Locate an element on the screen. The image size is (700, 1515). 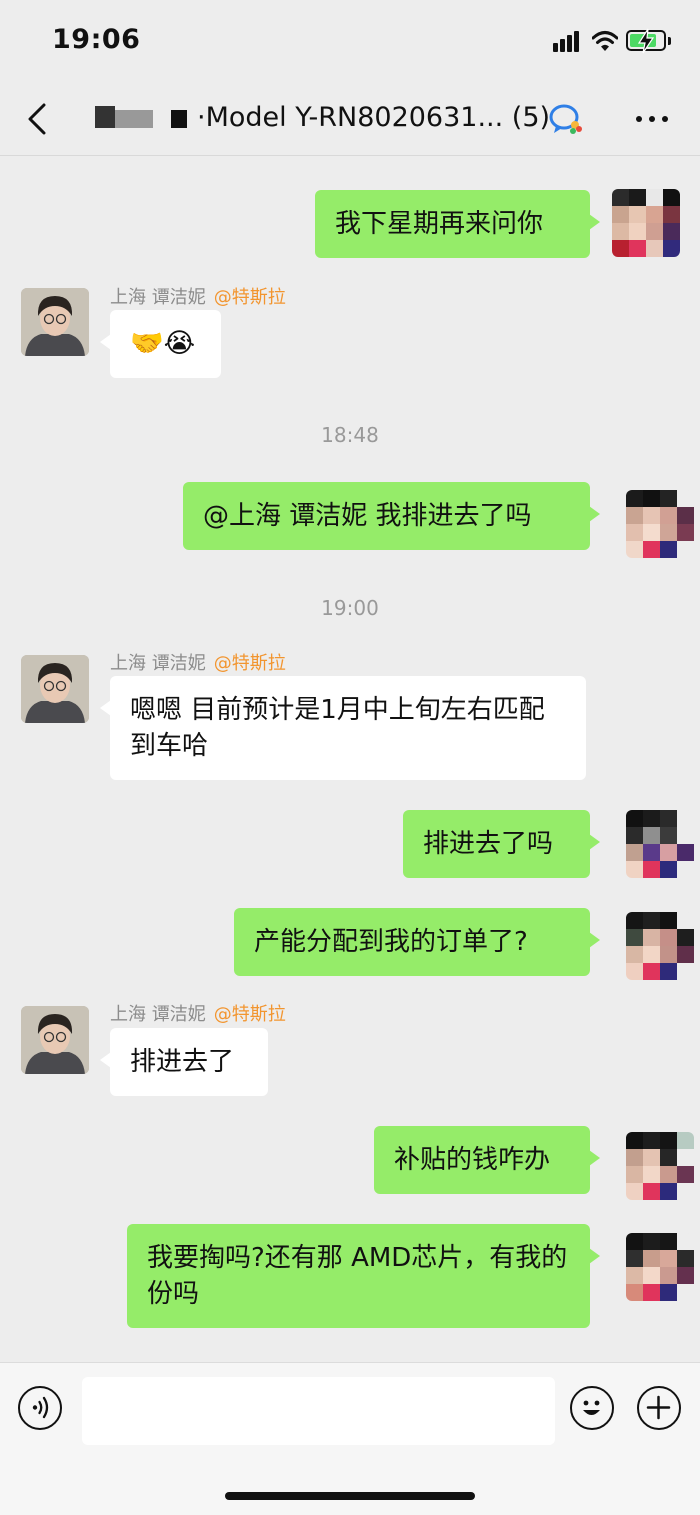
self-message-bubble: 产能分配到我的订单了? is located at coordinates (417, 942).